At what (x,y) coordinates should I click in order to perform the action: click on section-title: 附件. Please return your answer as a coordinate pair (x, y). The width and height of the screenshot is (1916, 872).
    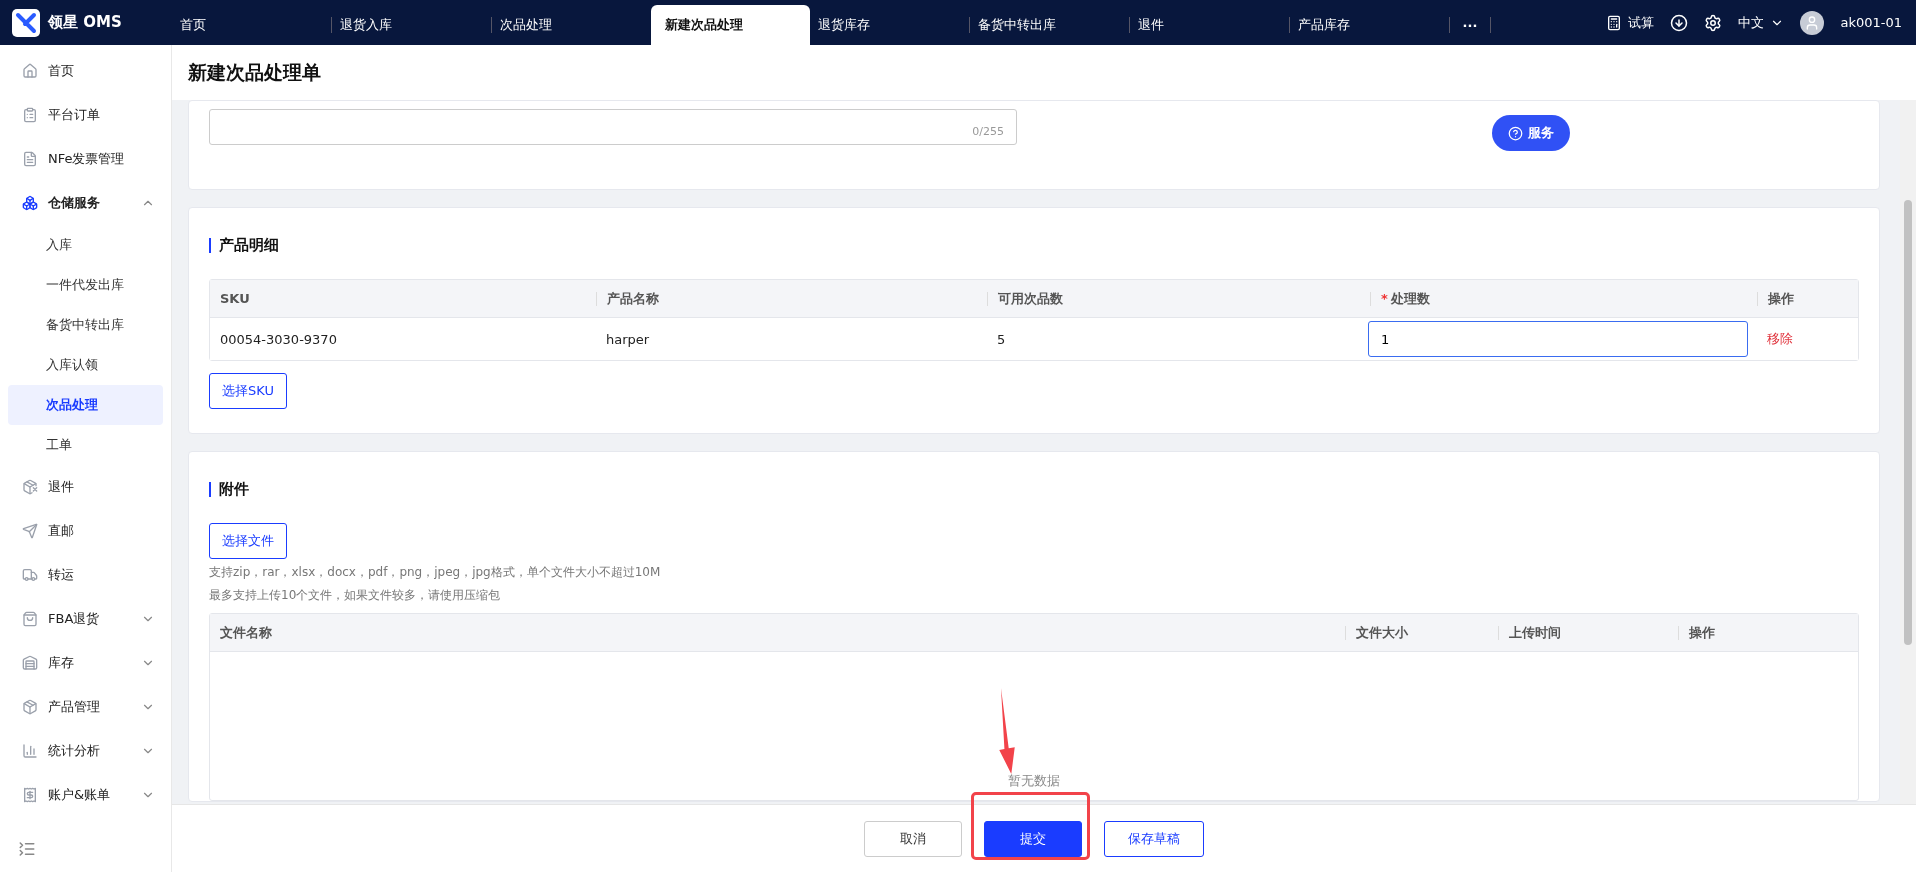
    Looking at the image, I should click on (1034, 489).